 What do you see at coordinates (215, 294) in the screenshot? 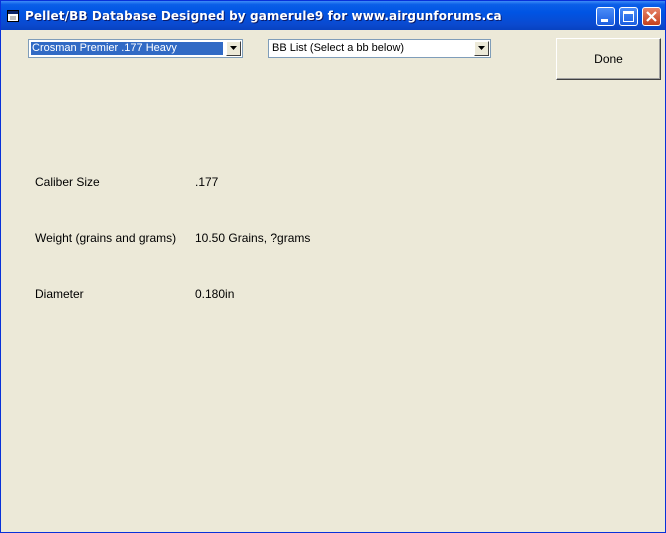
I see `diameter-value: 0.180in` at bounding box center [215, 294].